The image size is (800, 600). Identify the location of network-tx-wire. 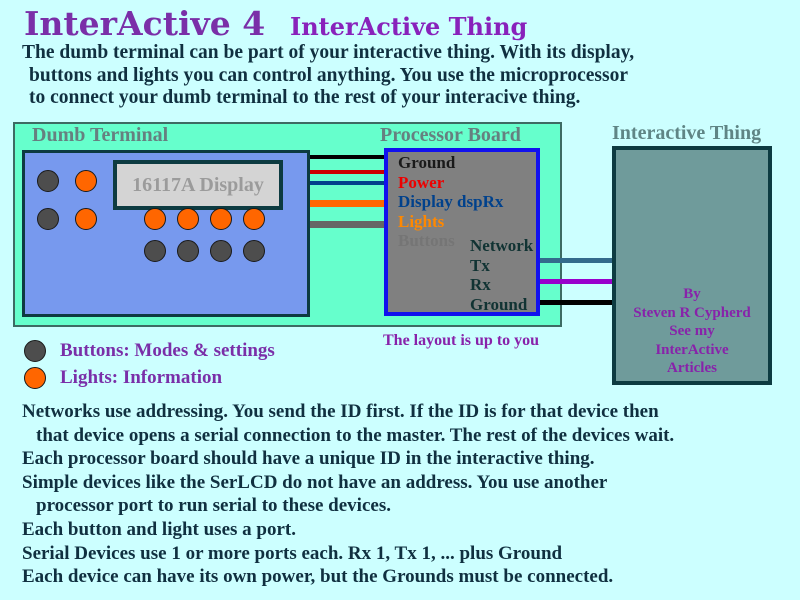
(577, 260).